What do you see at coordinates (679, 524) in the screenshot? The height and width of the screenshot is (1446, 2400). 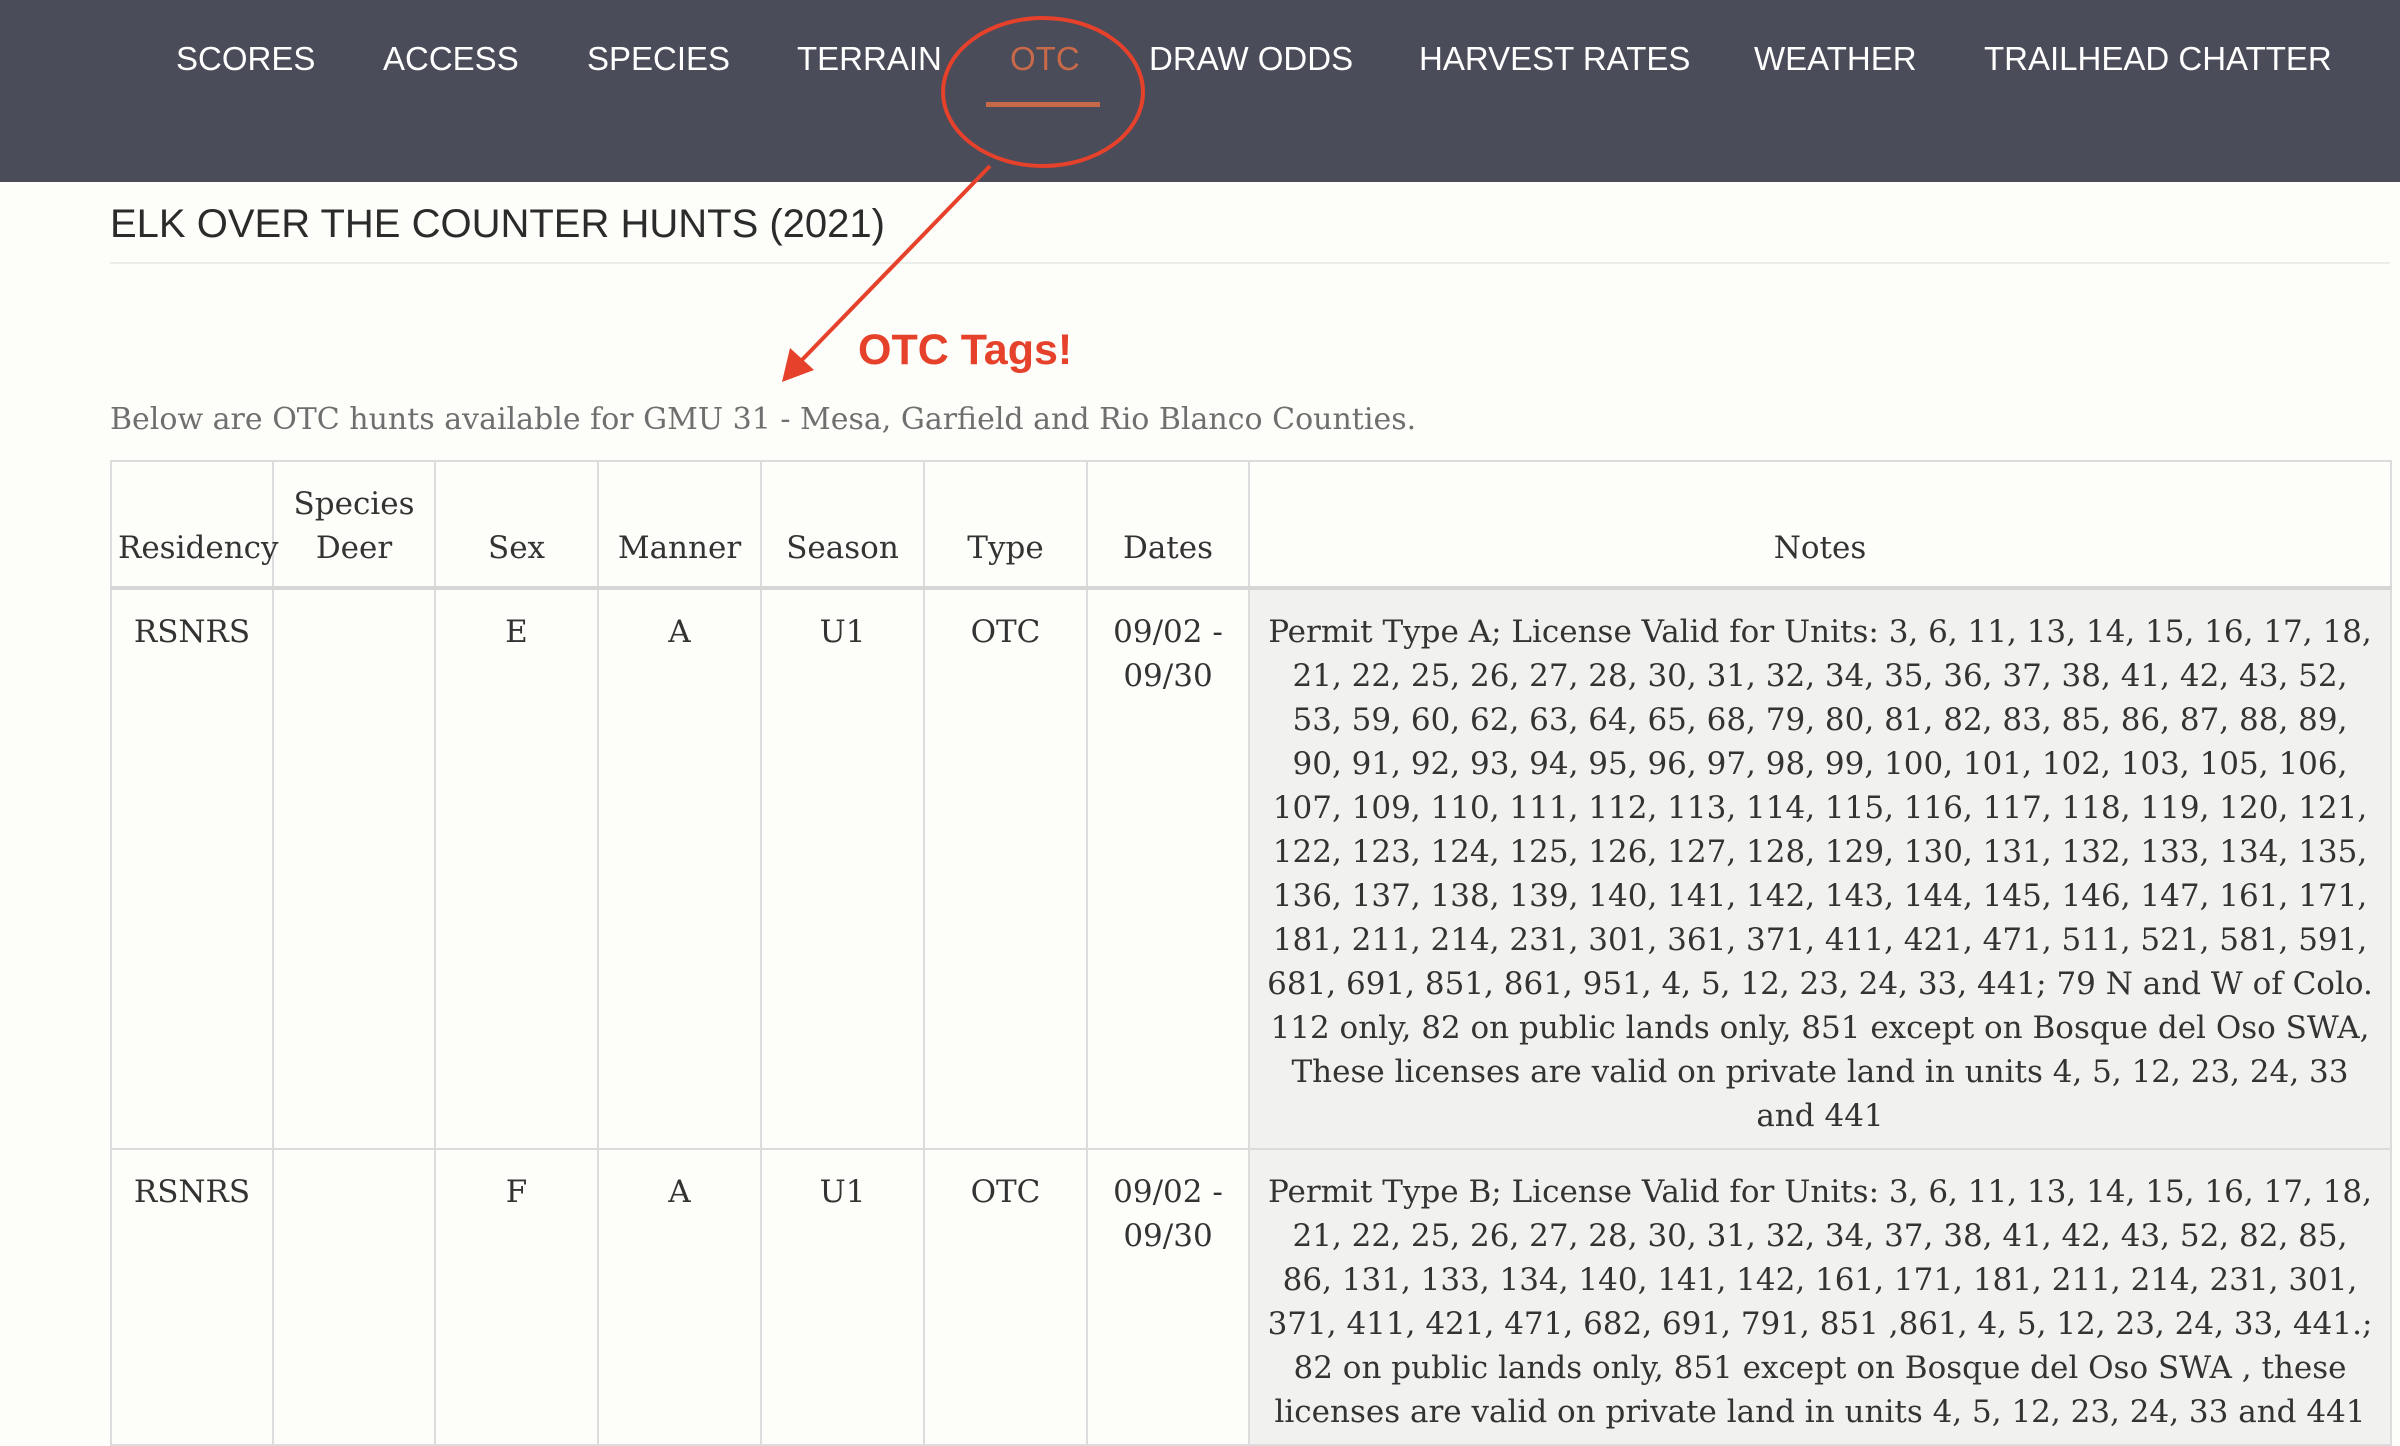 I see `header-manner: Manner` at bounding box center [679, 524].